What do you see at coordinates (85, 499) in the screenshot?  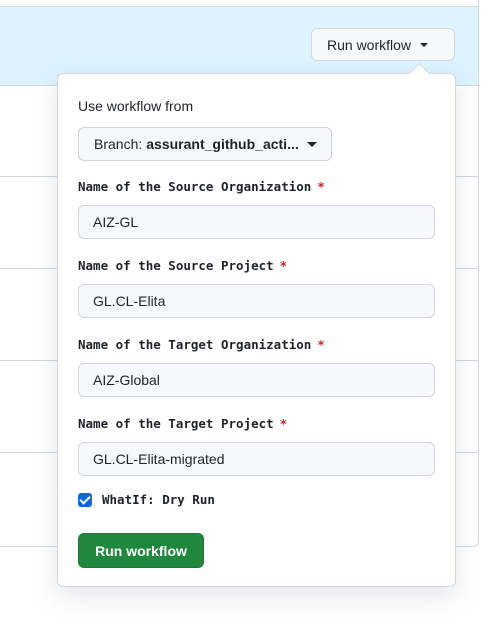 I see `whatif-checkbox` at bounding box center [85, 499].